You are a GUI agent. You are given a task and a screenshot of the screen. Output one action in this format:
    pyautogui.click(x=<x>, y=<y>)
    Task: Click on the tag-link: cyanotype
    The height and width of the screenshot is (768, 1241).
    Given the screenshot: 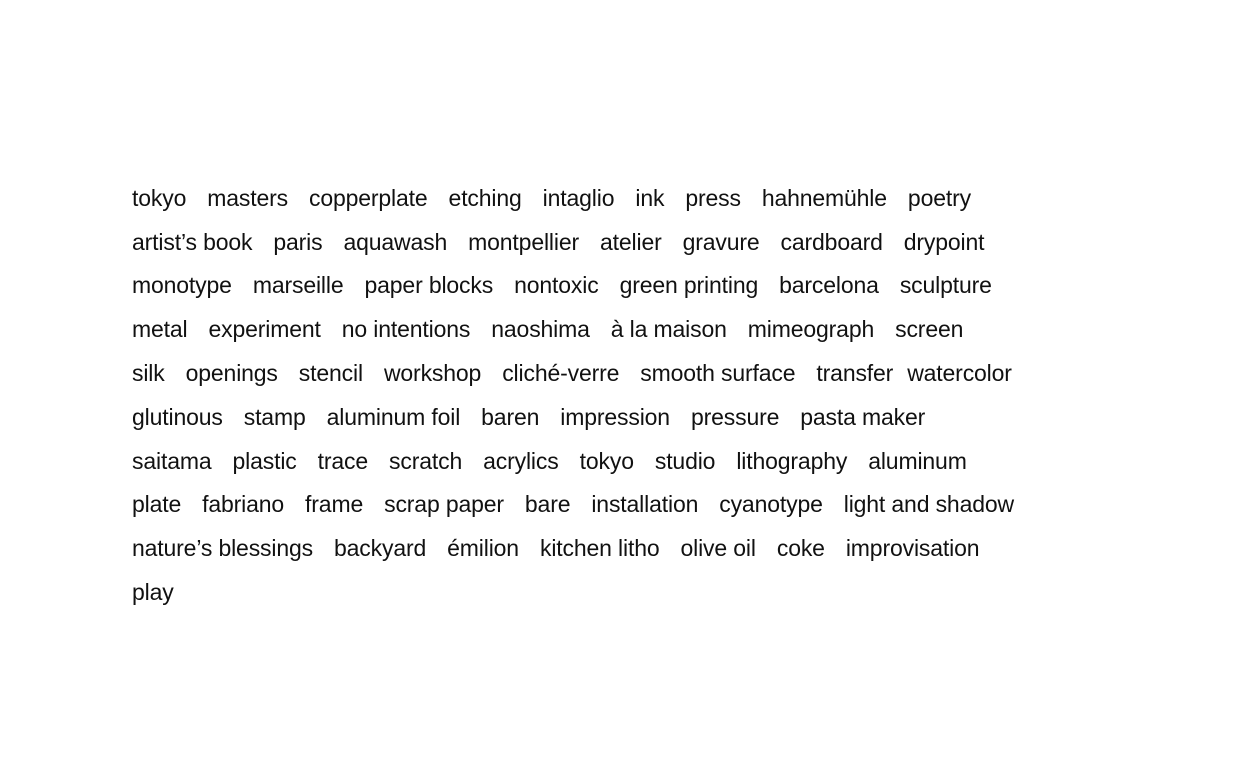 What is the action you would take?
    pyautogui.click(x=771, y=504)
    